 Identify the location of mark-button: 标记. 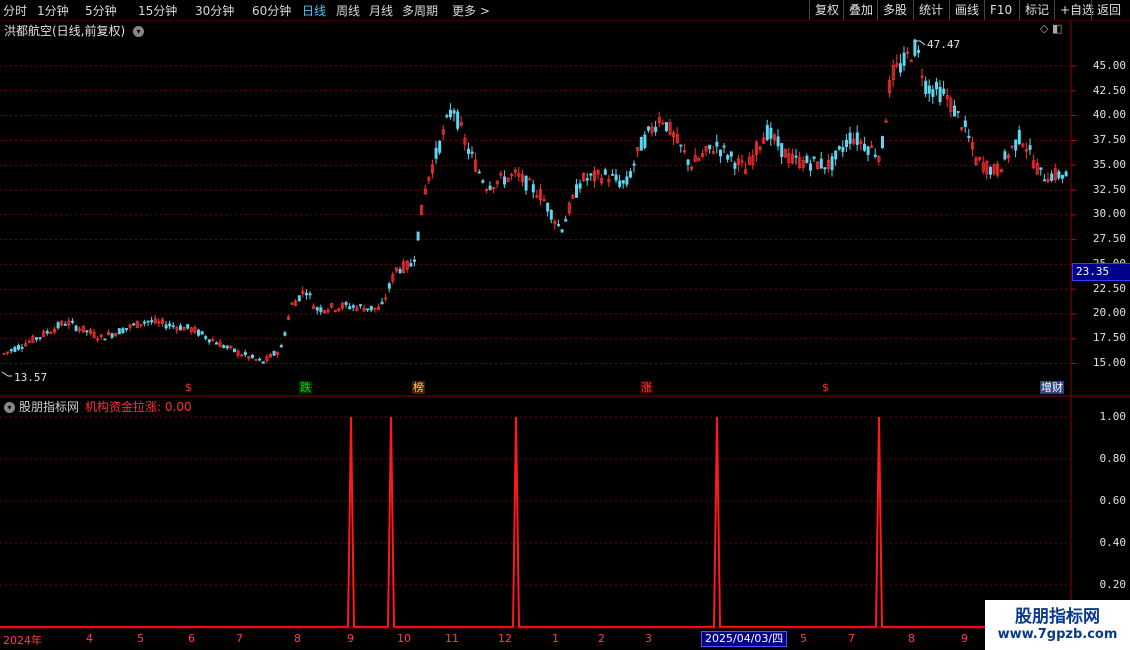
(1036, 10).